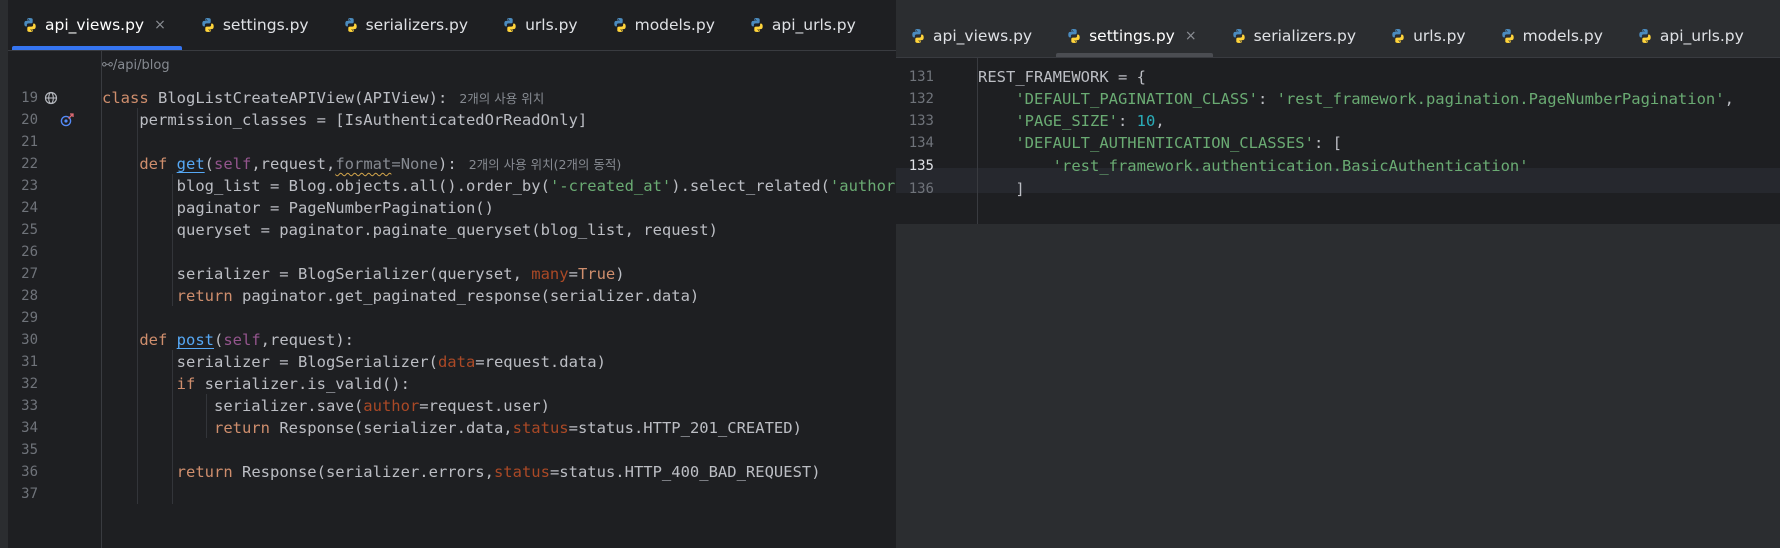 This screenshot has height=548, width=1780. Describe the element at coordinates (29, 340) in the screenshot. I see `line-number: 30` at that location.